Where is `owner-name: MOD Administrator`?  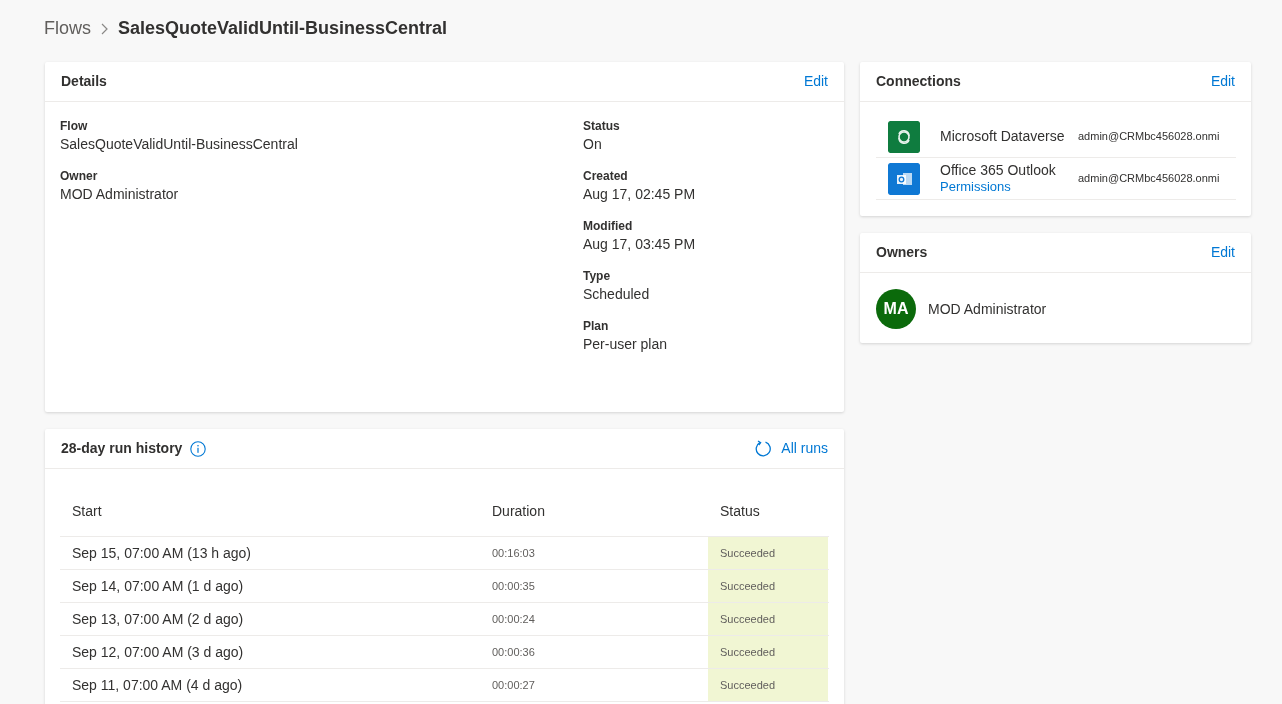 owner-name: MOD Administrator is located at coordinates (987, 309).